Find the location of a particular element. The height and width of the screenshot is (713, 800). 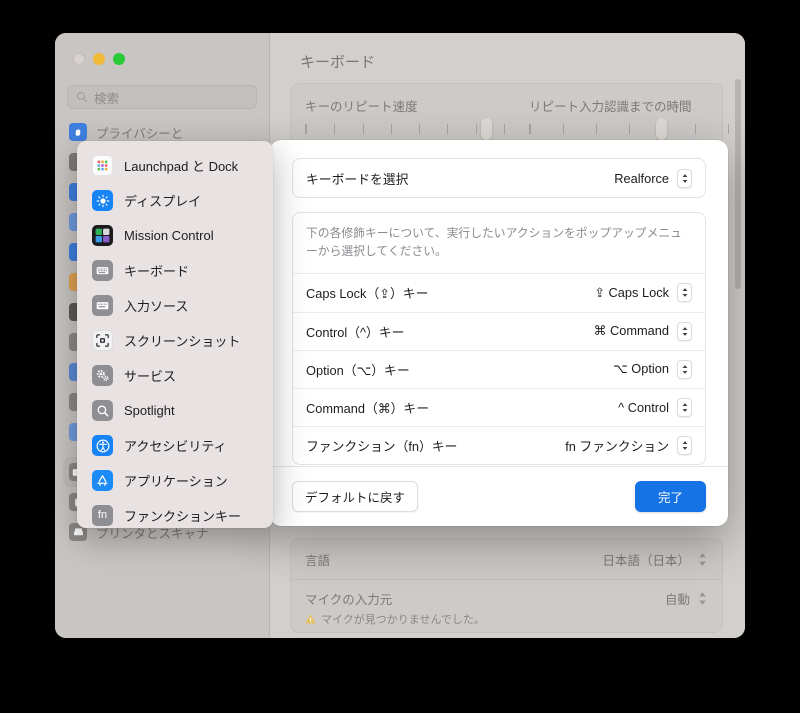

input-source-icon is located at coordinates (102, 305).